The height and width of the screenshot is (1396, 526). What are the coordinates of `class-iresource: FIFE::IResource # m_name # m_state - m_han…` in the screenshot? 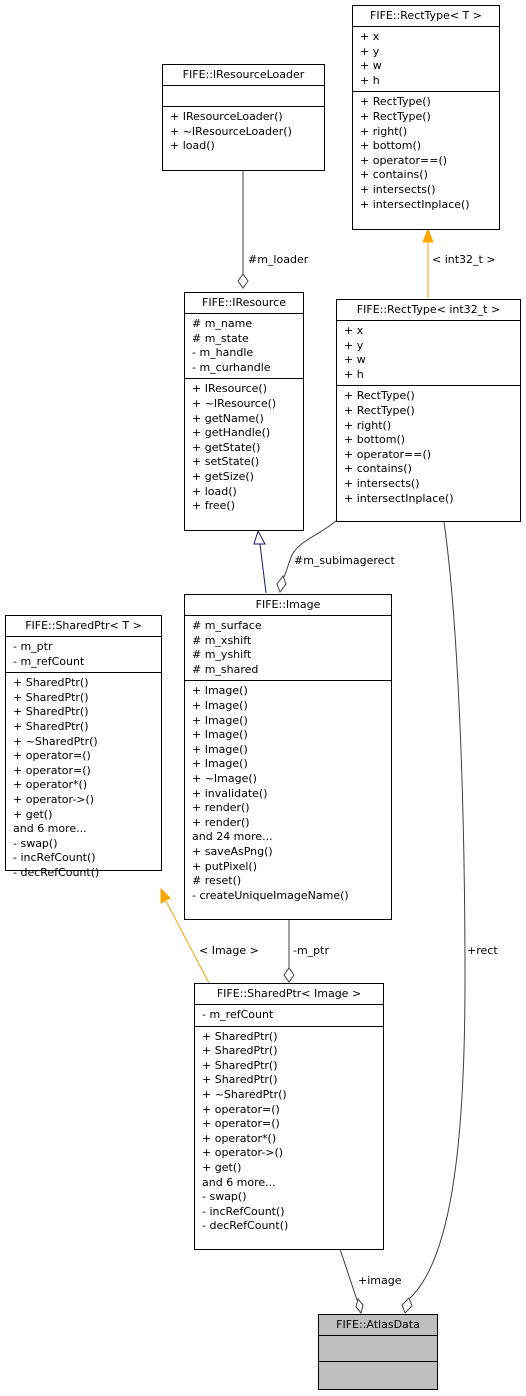 It's located at (244, 411).